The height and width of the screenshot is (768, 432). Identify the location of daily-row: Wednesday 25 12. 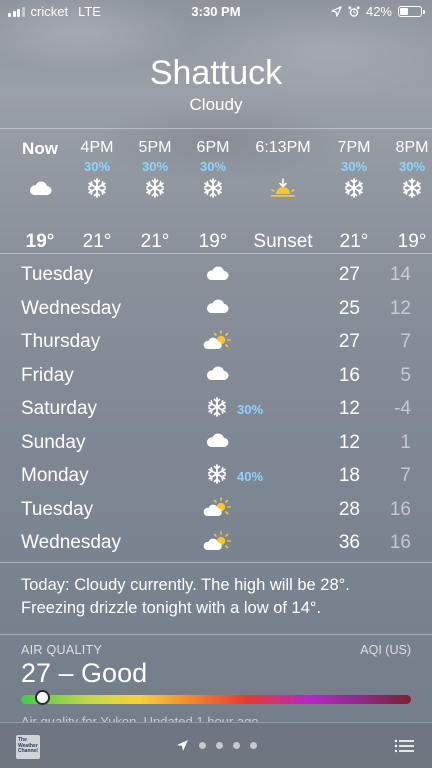
(216, 310).